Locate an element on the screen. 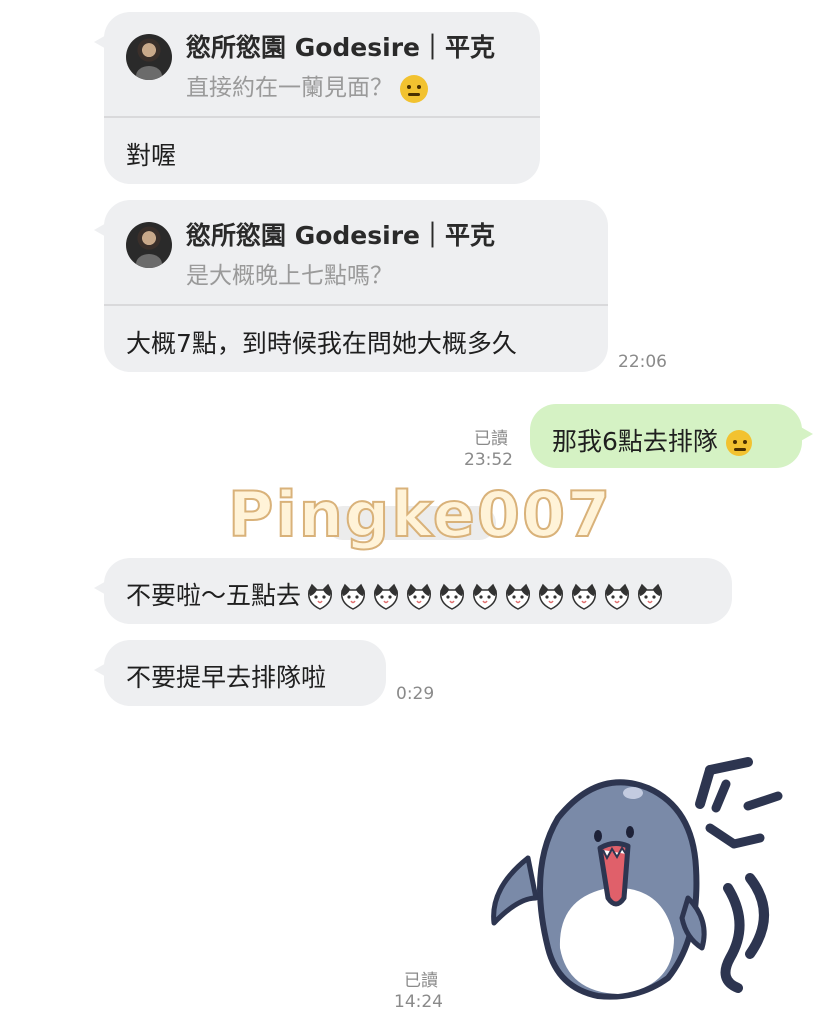 This screenshot has height=1024, width=819. quote-text: 直接約在一蘭見面？ is located at coordinates (307, 85).